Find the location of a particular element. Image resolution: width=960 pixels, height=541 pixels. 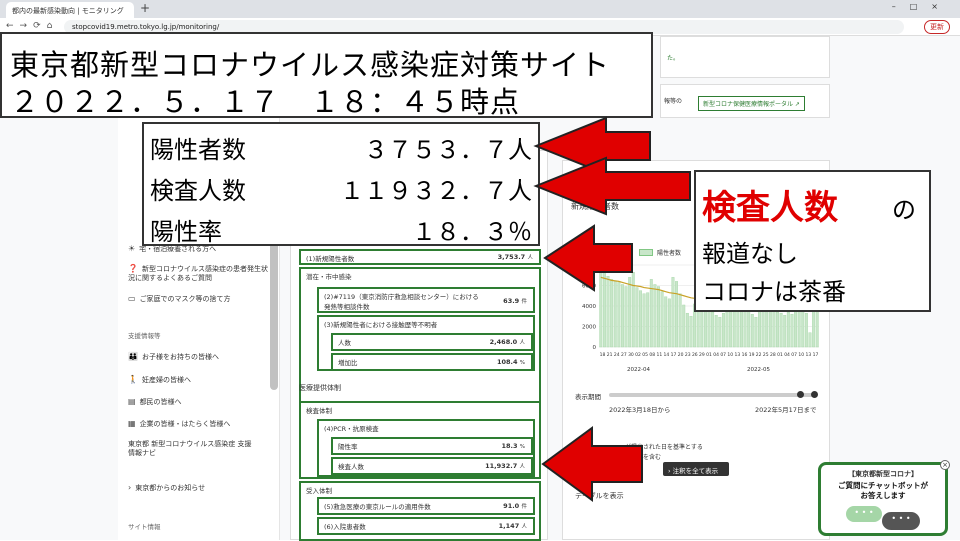

chatbot-text: ご質問にチャットボットが お答えします is located at coordinates (883, 491).